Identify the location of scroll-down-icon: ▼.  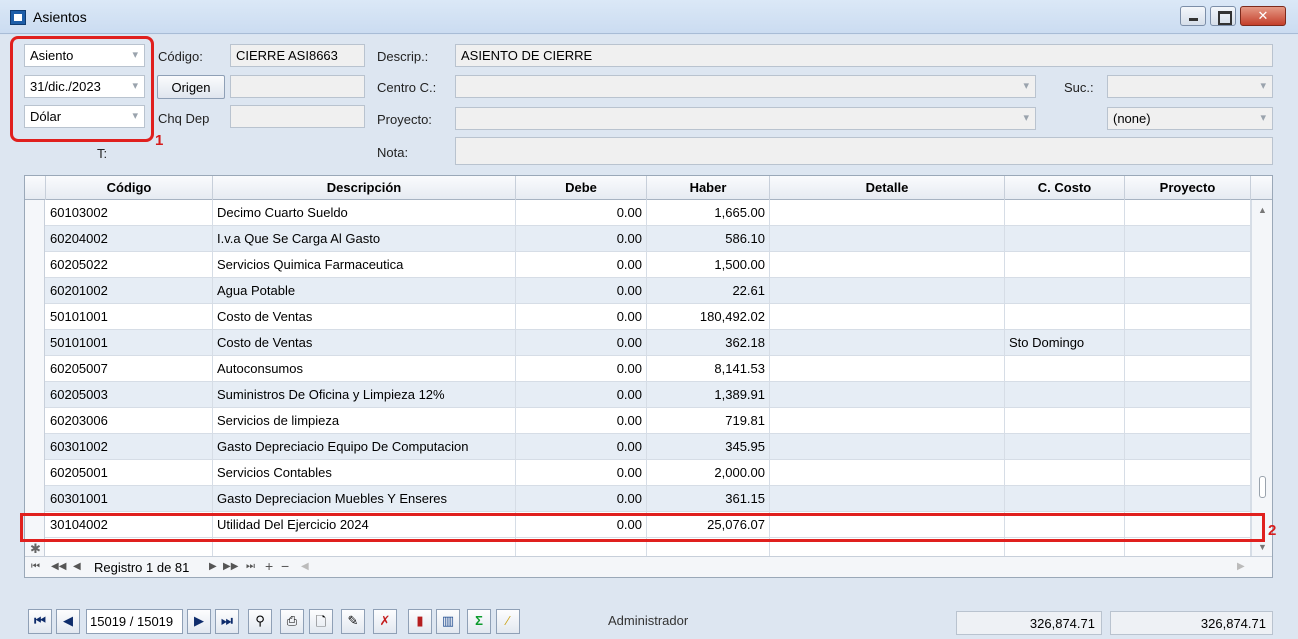
(1262, 547).